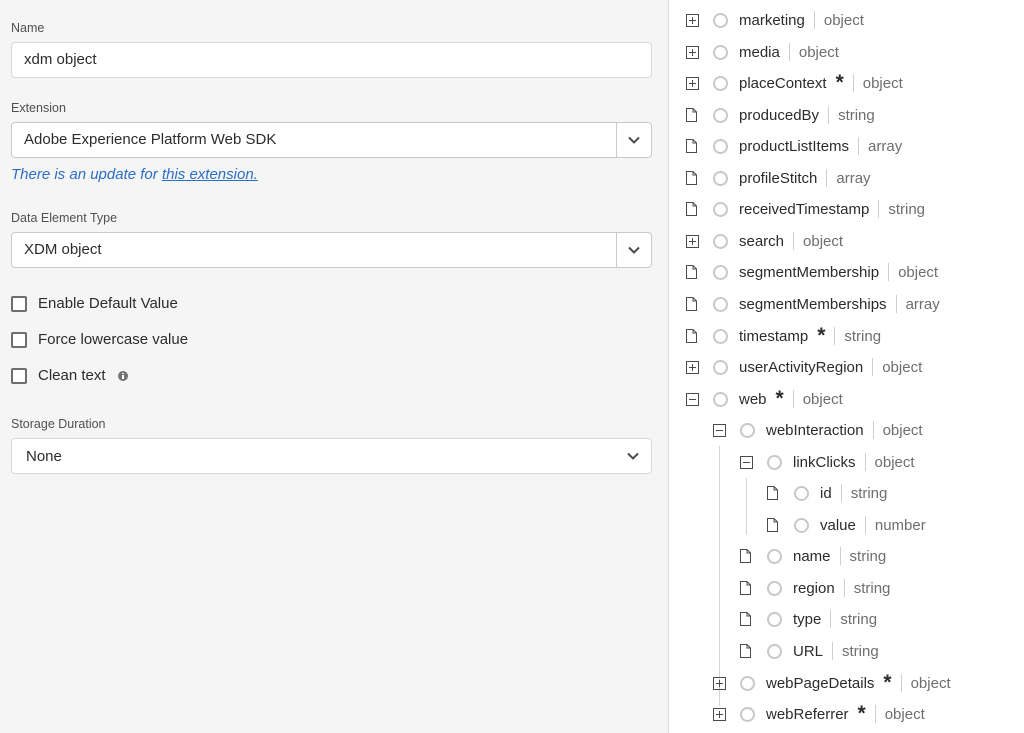 This screenshot has height=733, width=1024. I want to click on tree-row-webreferrer: webReferrer * object, so click(819, 714).